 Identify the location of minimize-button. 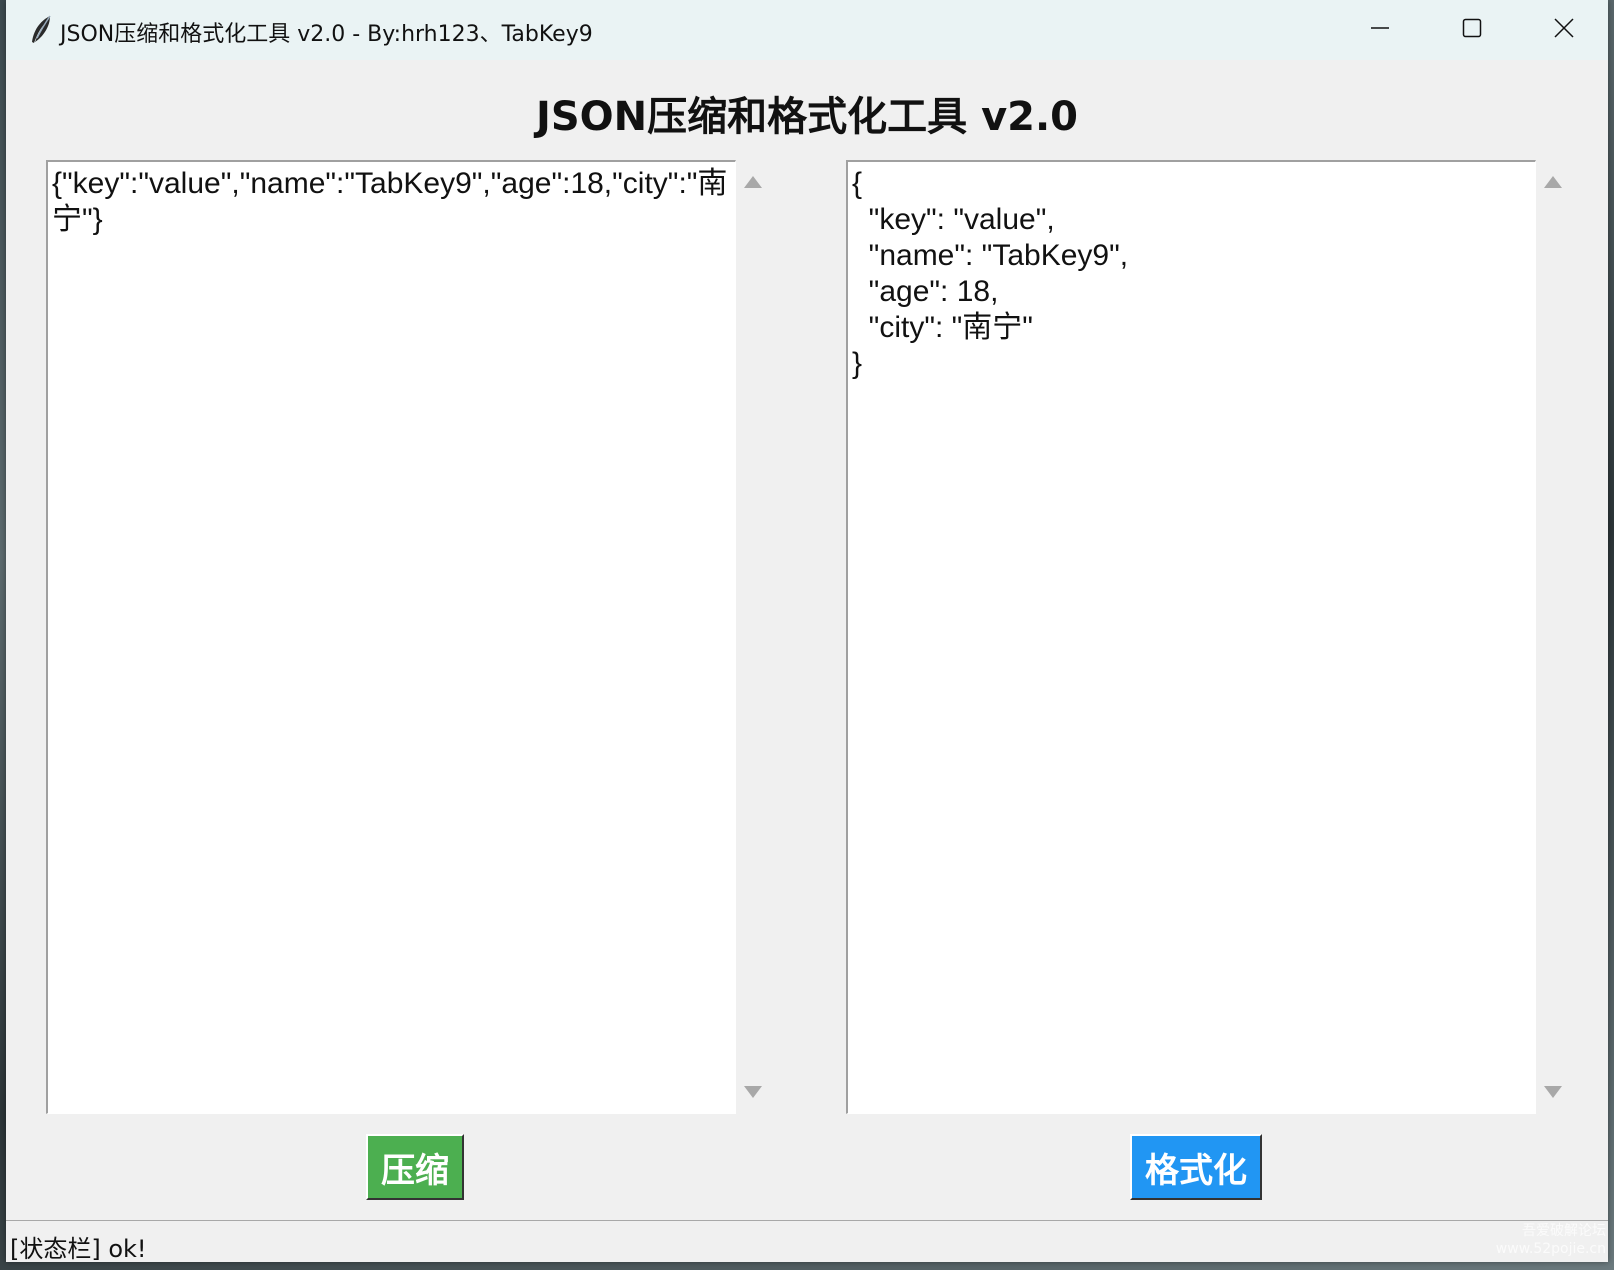
(1380, 30).